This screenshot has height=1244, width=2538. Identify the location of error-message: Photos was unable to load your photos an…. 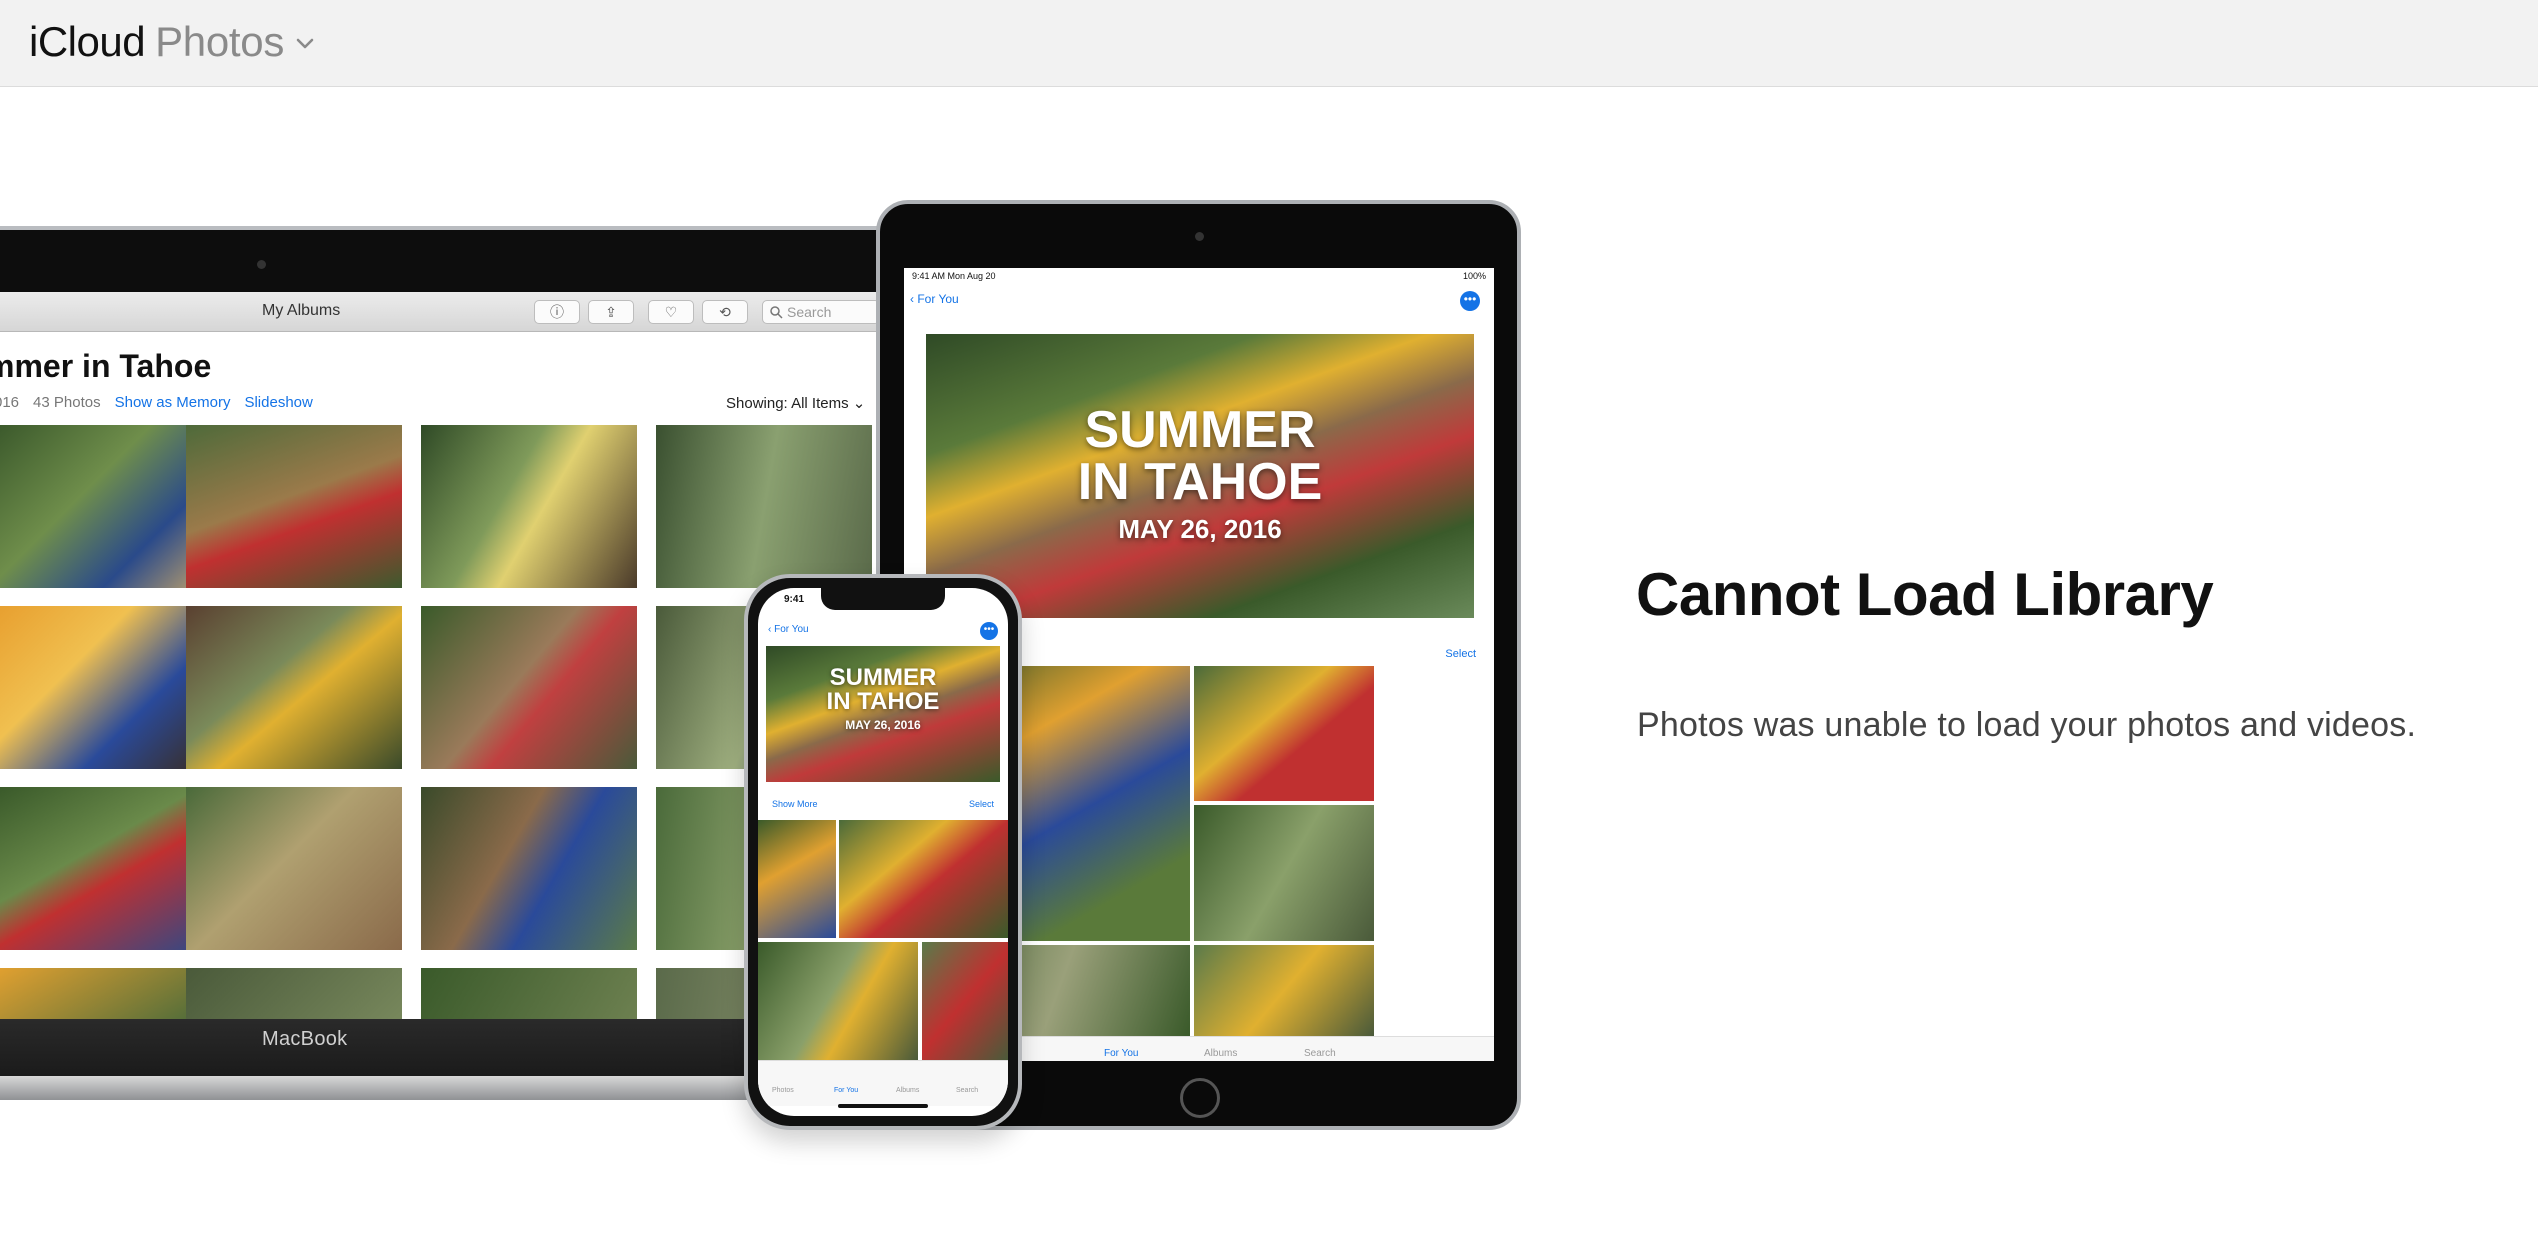
(2027, 725).